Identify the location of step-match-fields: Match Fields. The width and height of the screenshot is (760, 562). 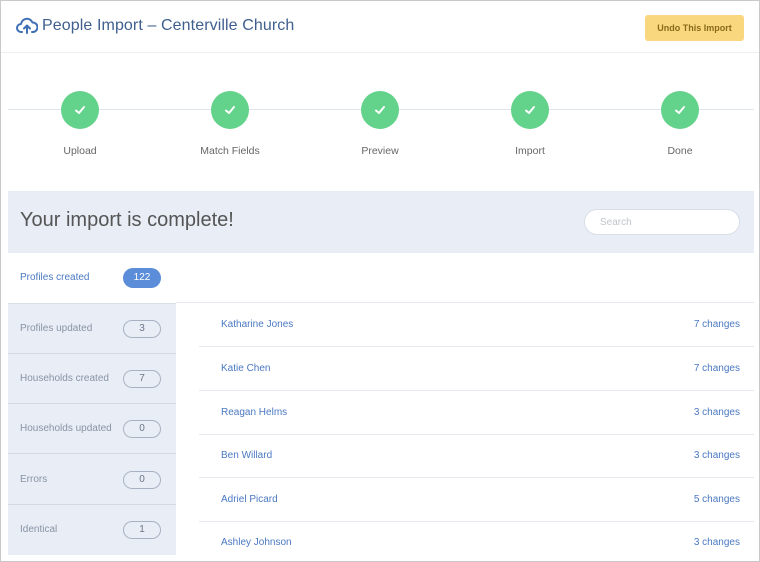
(230, 124).